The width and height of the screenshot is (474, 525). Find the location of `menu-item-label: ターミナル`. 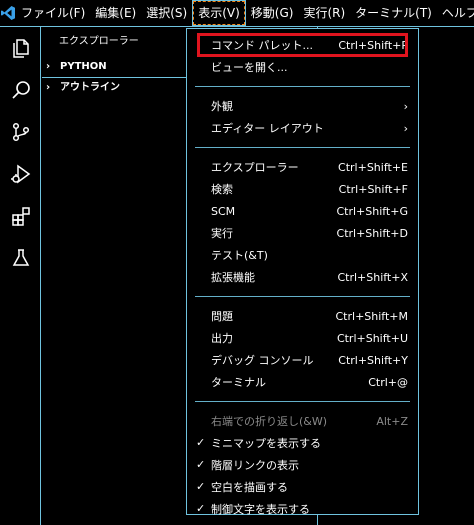

menu-item-label: ターミナル is located at coordinates (238, 382).